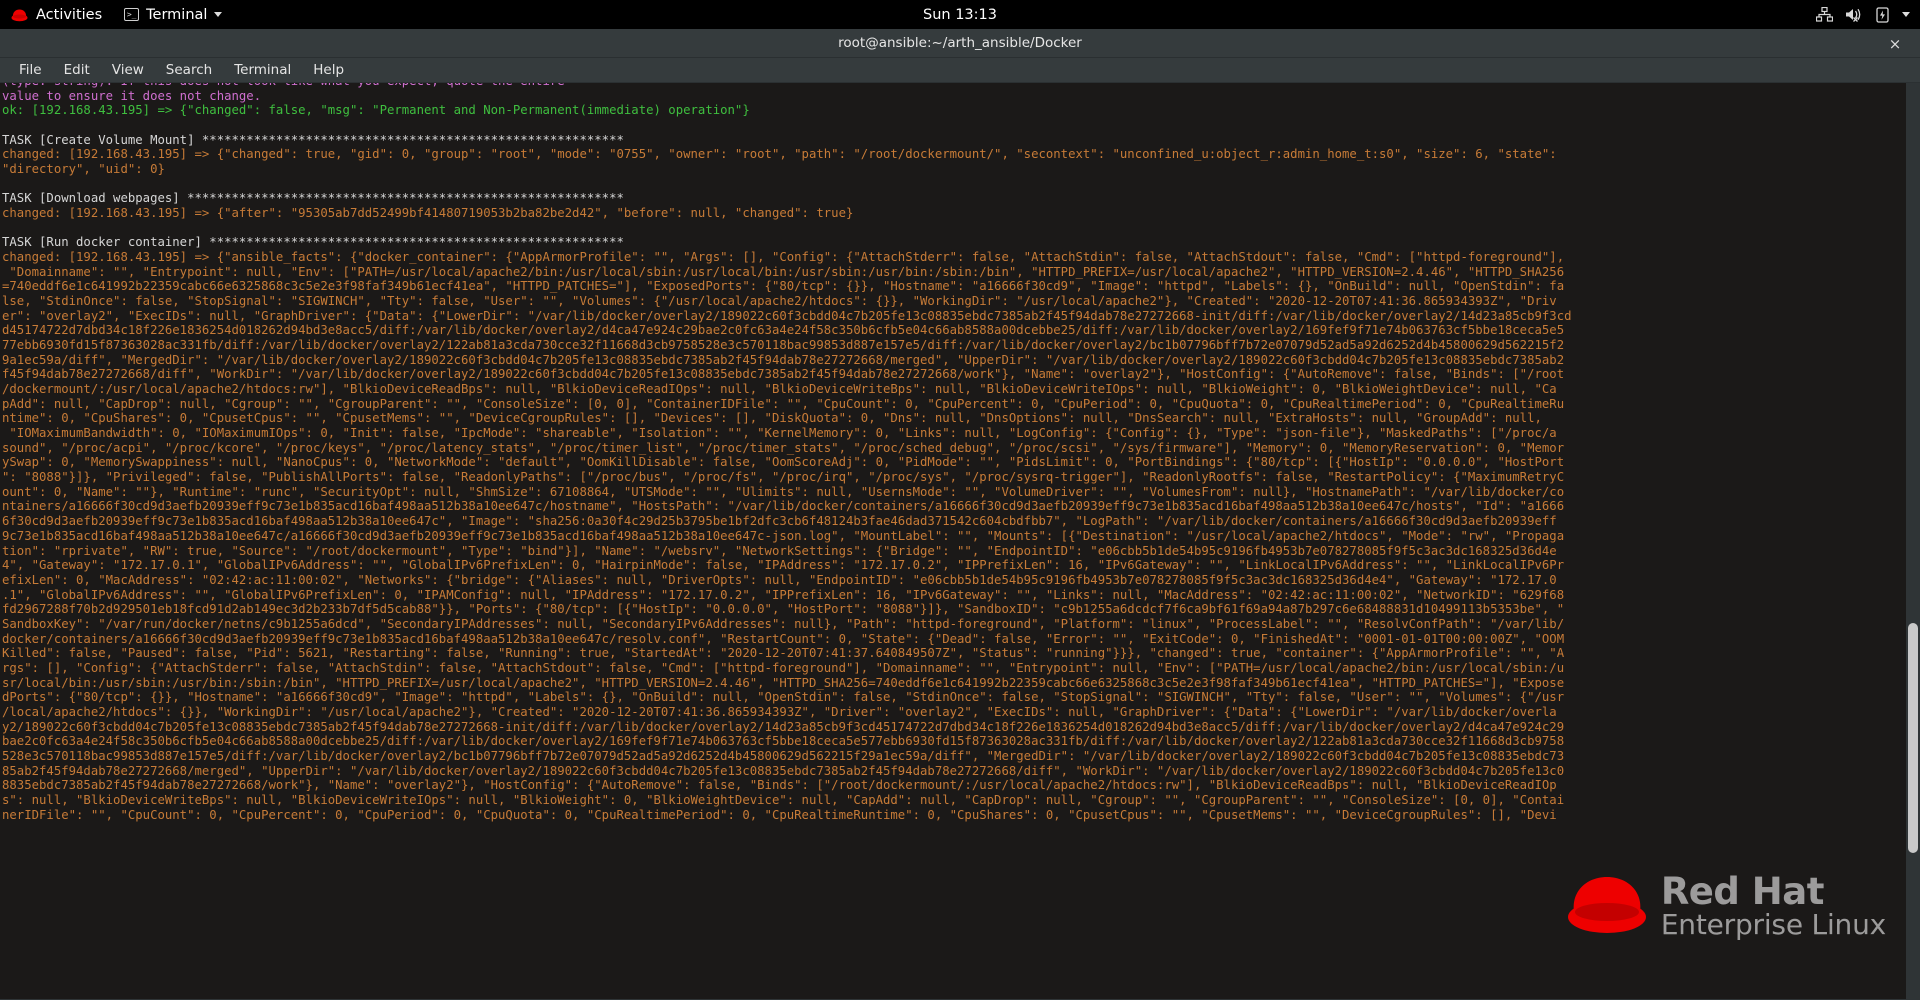  I want to click on terminal-line: "directory", "uid": 0}, so click(83, 169).